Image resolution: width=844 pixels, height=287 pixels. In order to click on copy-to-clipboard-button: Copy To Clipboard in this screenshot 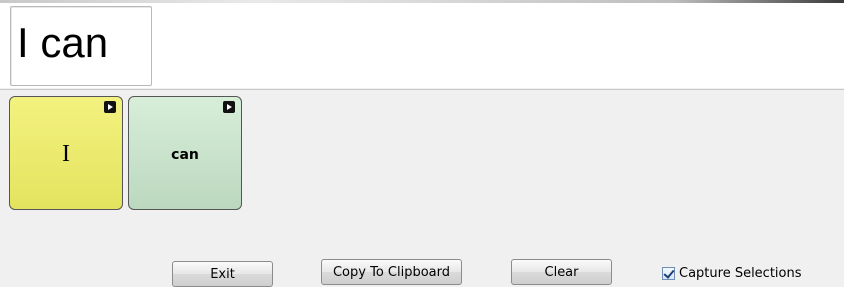, I will do `click(391, 272)`.